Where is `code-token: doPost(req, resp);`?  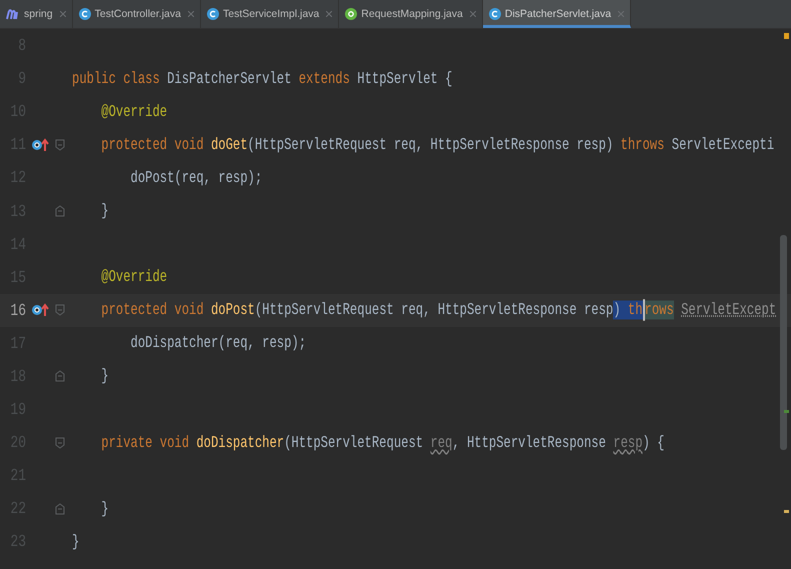
code-token: doPost(req, resp); is located at coordinates (196, 178).